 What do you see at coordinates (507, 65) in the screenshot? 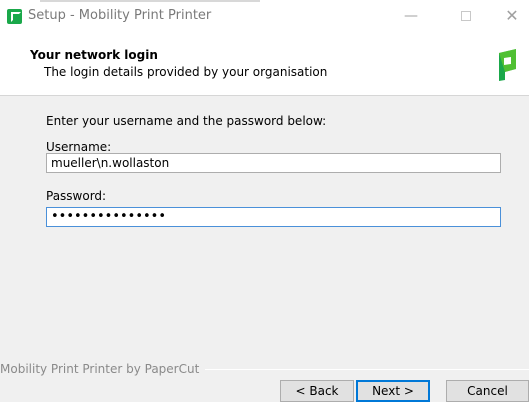
I see `papercut-logo-icon` at bounding box center [507, 65].